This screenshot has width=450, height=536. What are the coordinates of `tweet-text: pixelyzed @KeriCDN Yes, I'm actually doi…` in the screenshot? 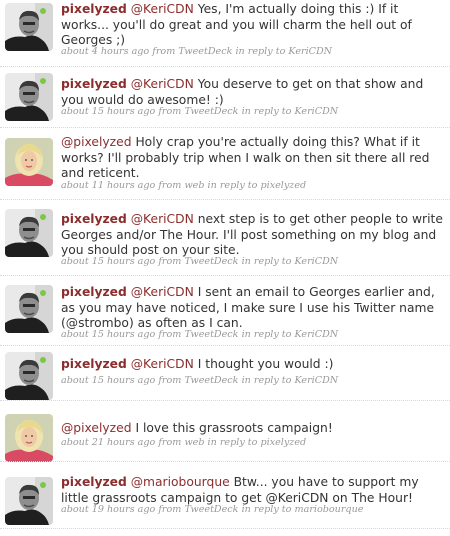 It's located at (252, 25).